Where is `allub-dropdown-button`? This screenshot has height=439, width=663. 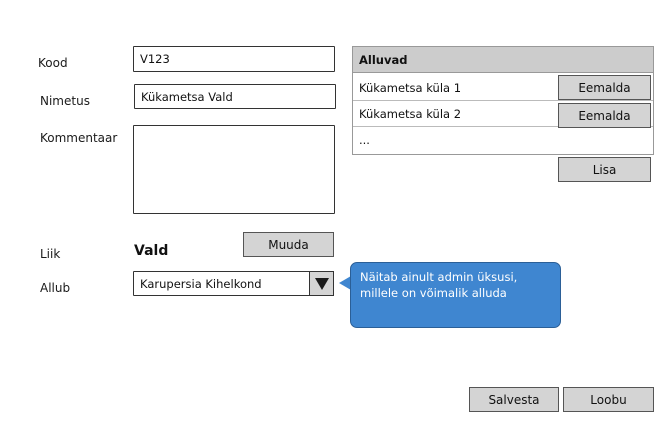 allub-dropdown-button is located at coordinates (321, 283).